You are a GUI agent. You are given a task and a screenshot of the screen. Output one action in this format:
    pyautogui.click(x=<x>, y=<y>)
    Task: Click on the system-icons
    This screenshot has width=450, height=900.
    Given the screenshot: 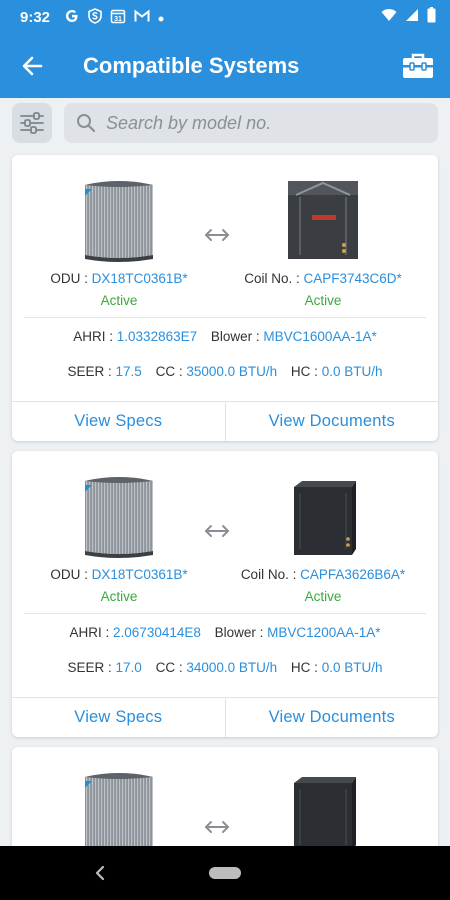 What is the action you would take?
    pyautogui.click(x=408, y=17)
    